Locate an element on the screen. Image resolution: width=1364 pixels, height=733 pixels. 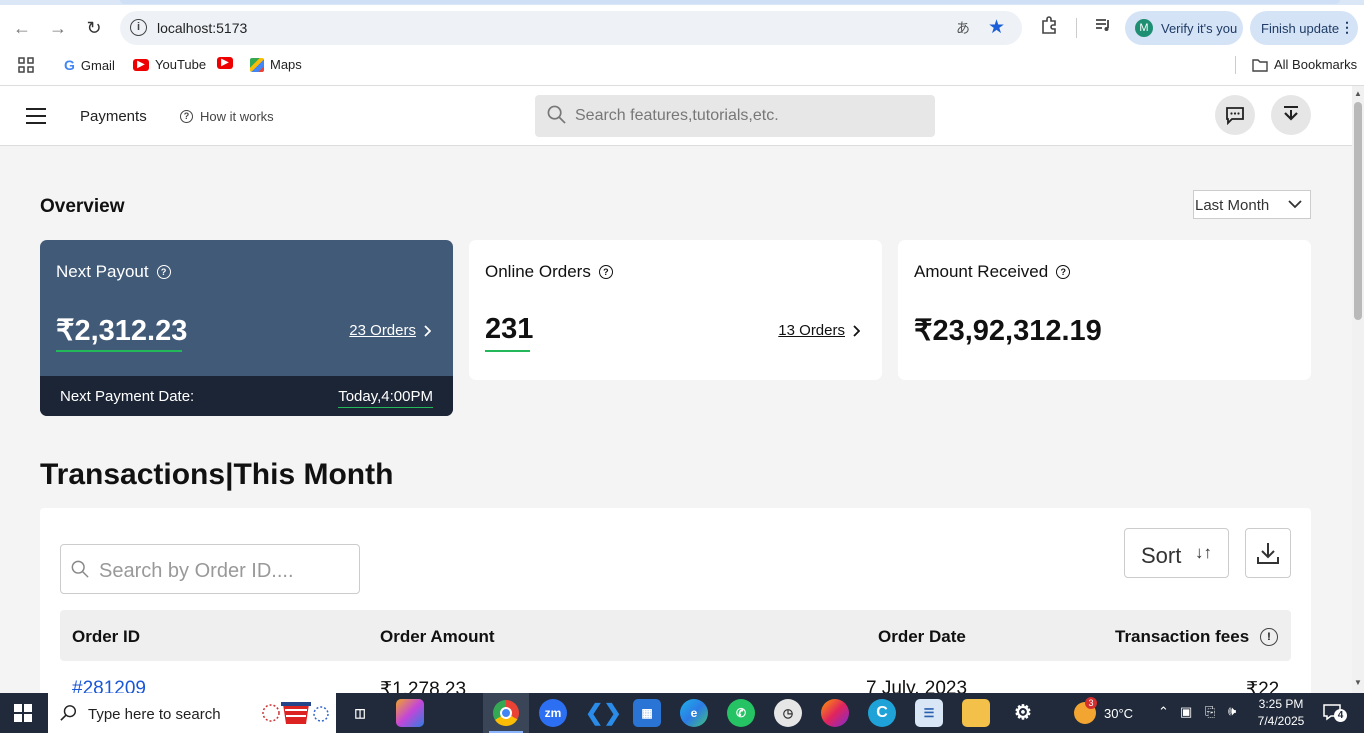
task-view-icon: ◫ is located at coordinates (360, 713).